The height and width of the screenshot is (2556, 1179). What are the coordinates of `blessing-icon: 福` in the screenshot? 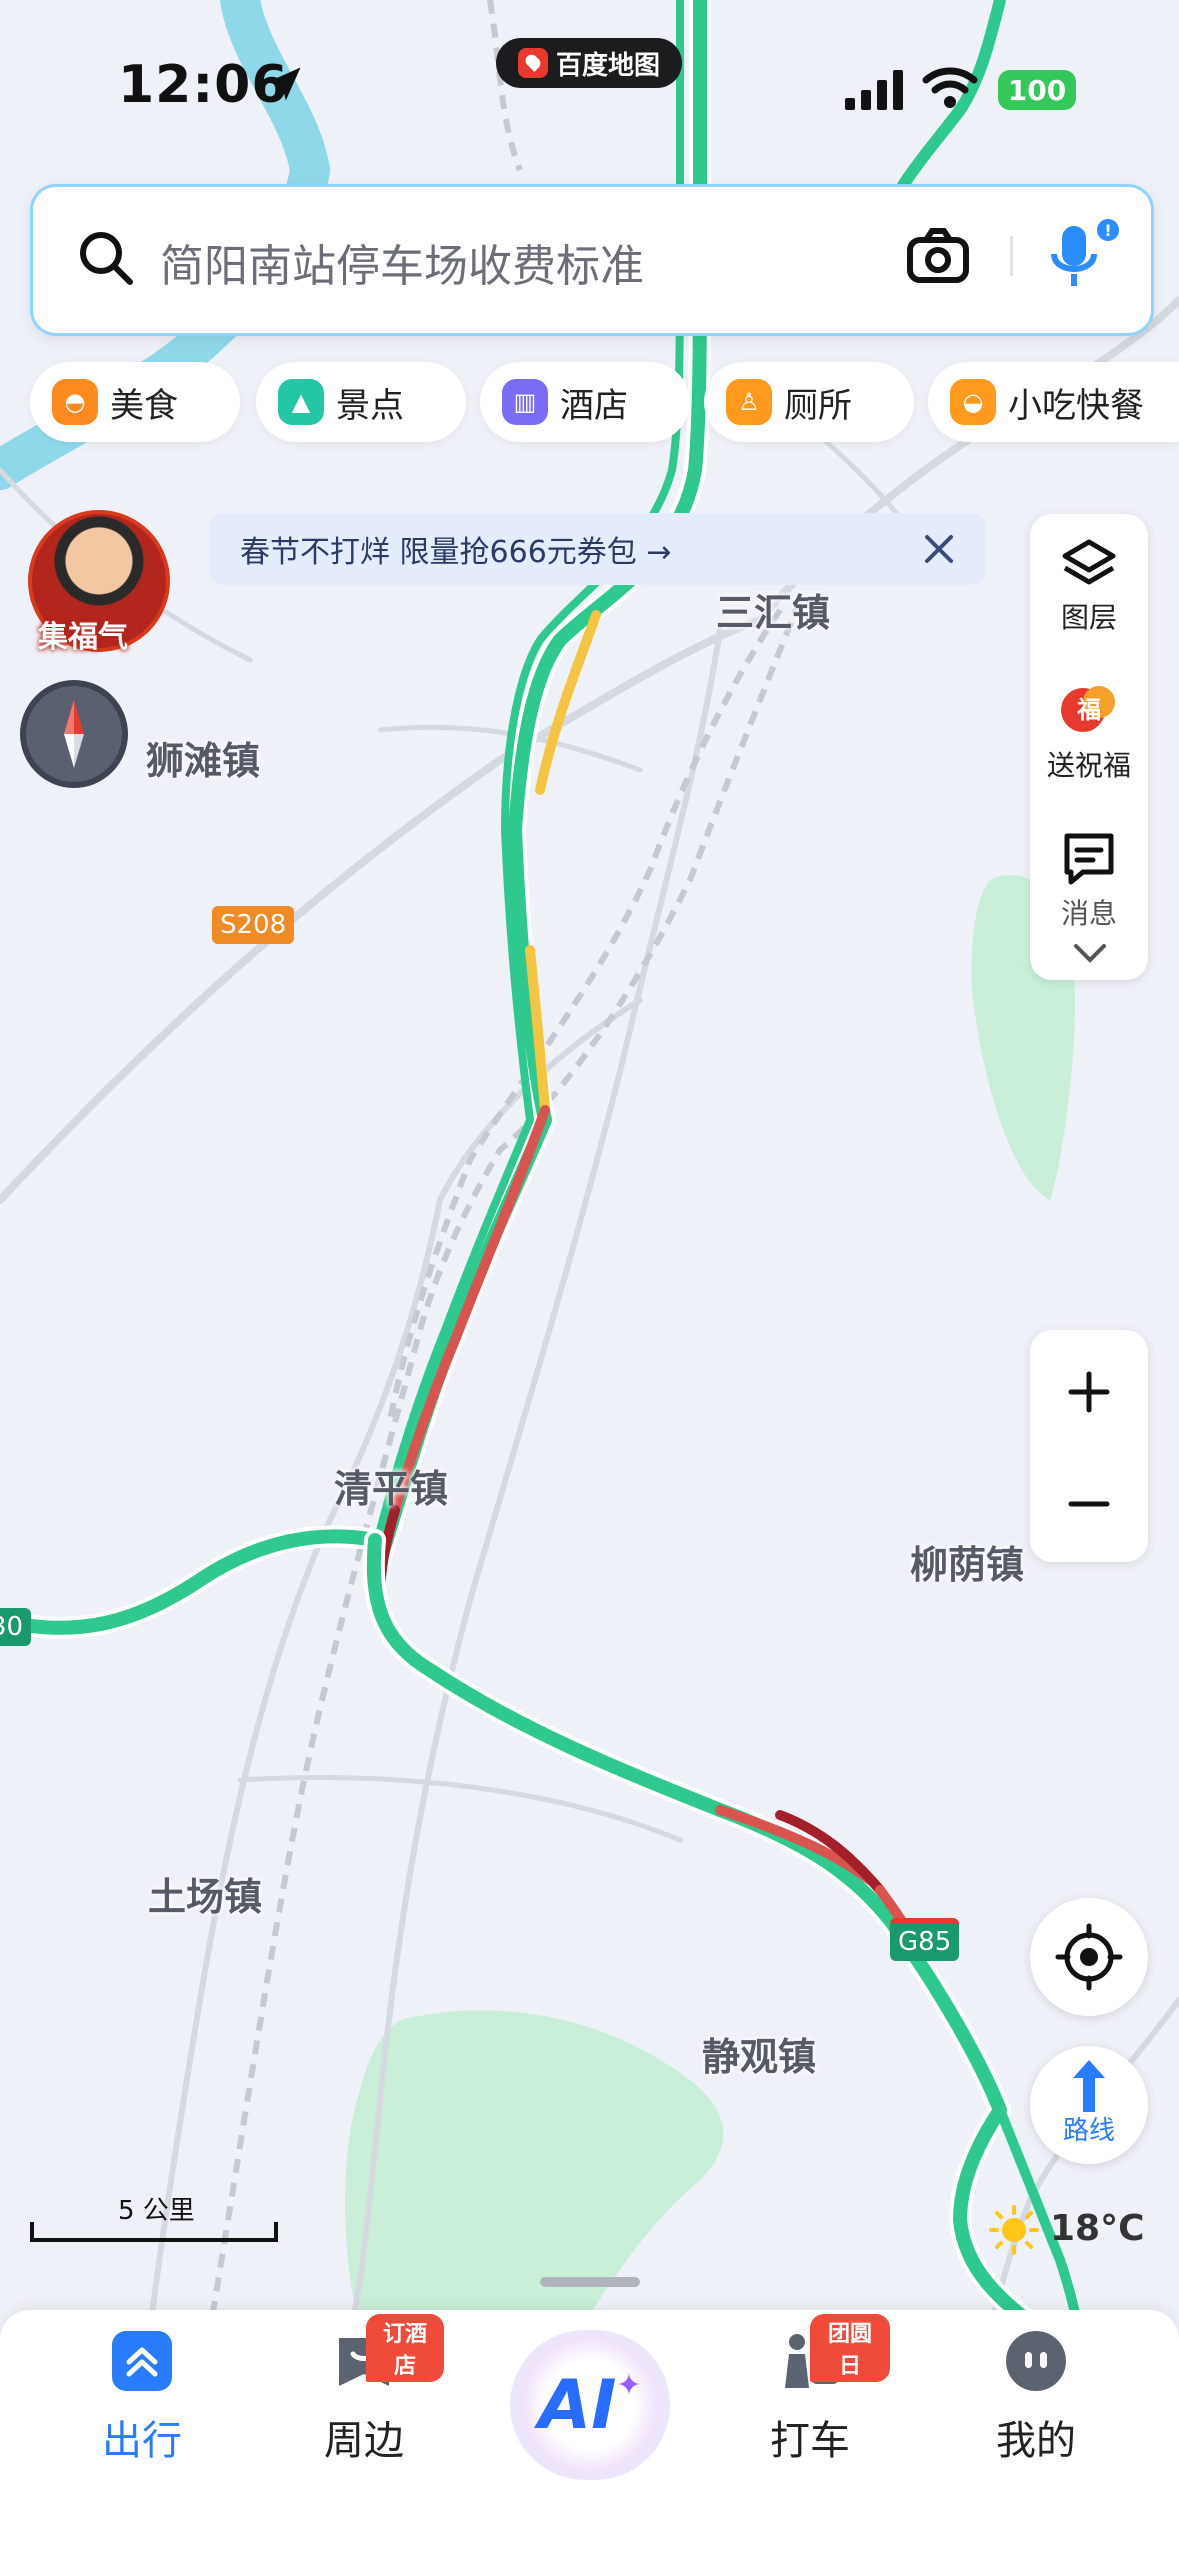 It's located at (1089, 710).